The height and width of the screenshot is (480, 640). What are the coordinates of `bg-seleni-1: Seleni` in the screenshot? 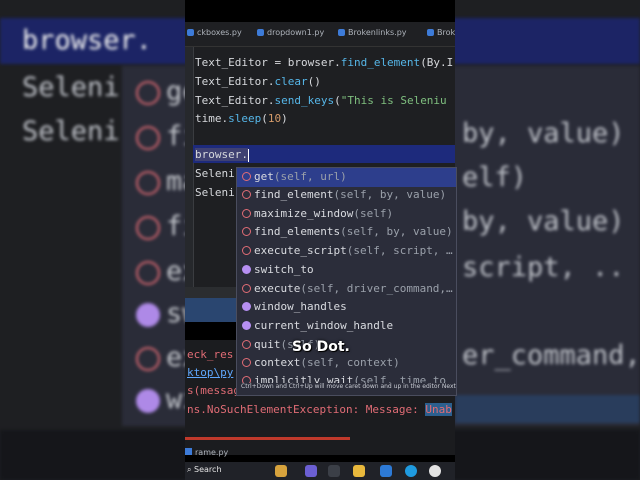 It's located at (71, 87).